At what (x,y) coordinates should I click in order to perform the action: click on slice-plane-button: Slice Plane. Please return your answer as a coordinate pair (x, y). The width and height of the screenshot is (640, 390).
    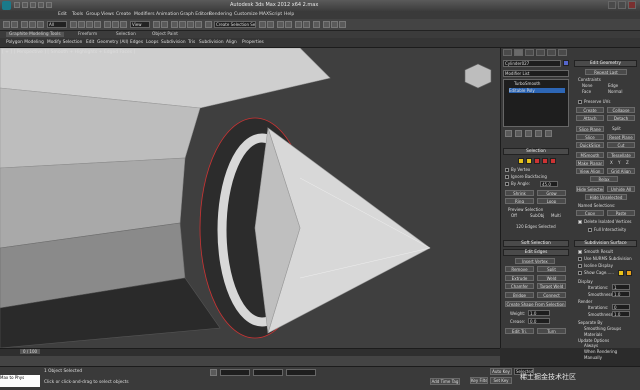
    Looking at the image, I should click on (590, 129).